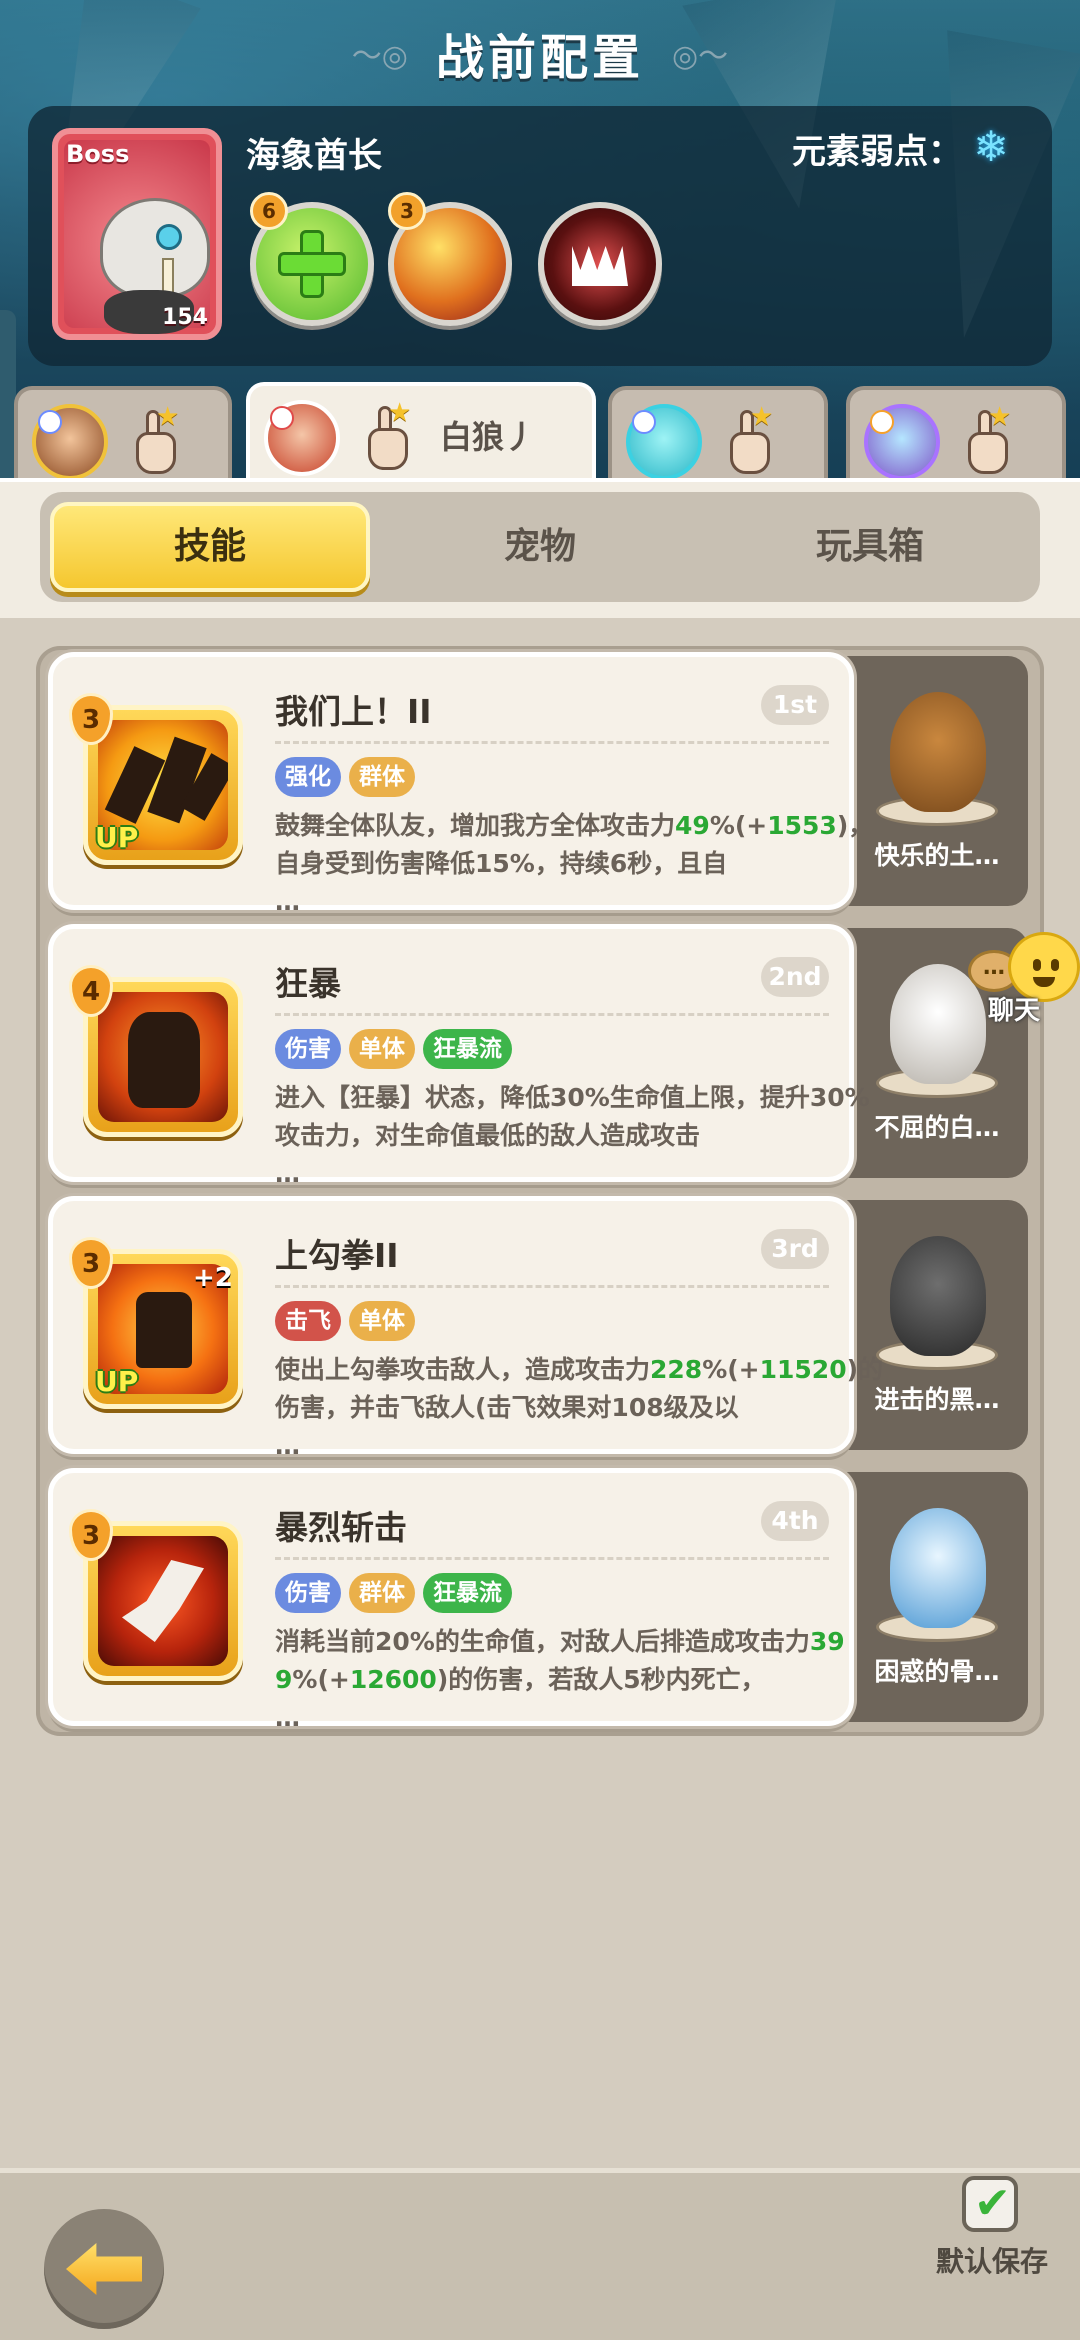 The height and width of the screenshot is (2340, 1080). I want to click on skill-title: 上勾拳II, so click(337, 1255).